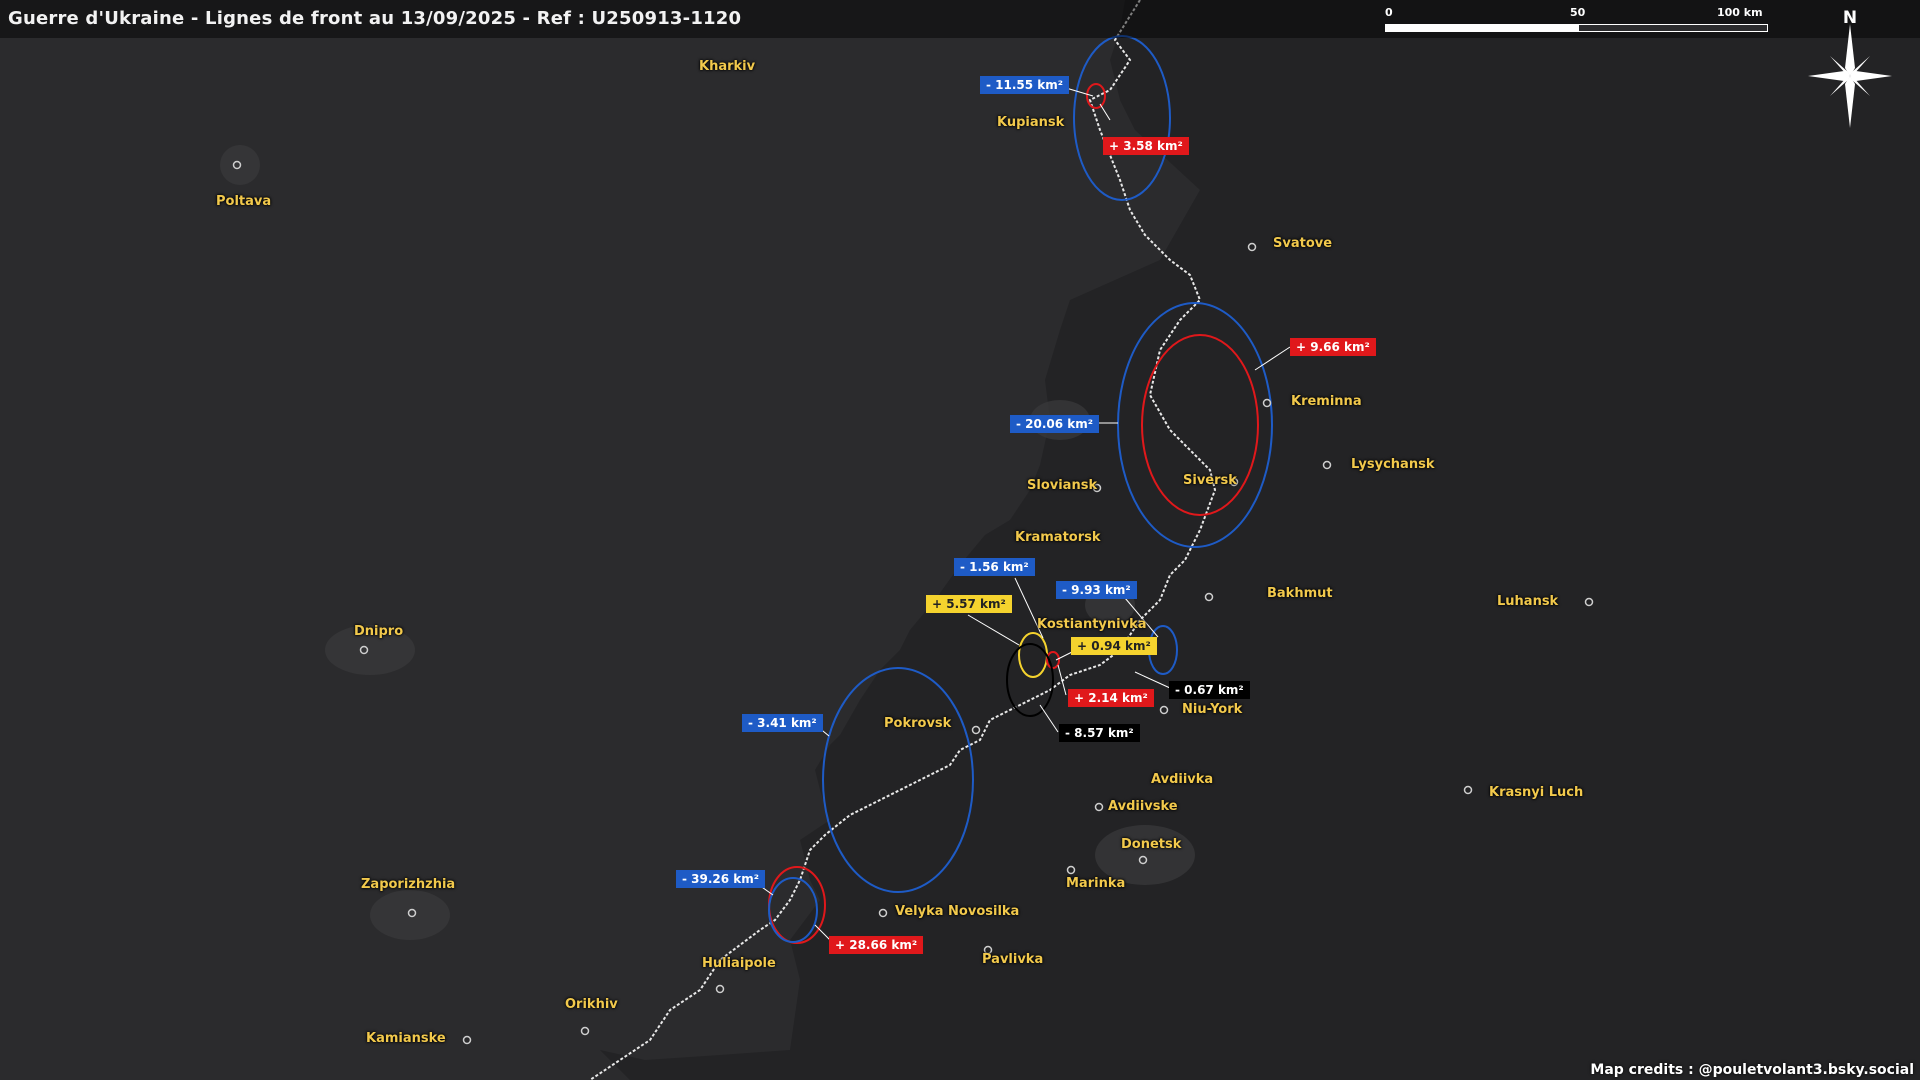 Image resolution: width=1920 pixels, height=1080 pixels. What do you see at coordinates (406, 1038) in the screenshot?
I see `city-label-kamianske: Kamianske` at bounding box center [406, 1038].